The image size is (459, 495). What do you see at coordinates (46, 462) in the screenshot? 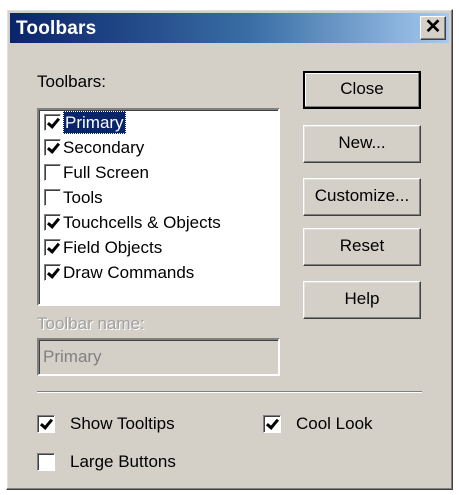
I see `large-buttons-checkbox` at bounding box center [46, 462].